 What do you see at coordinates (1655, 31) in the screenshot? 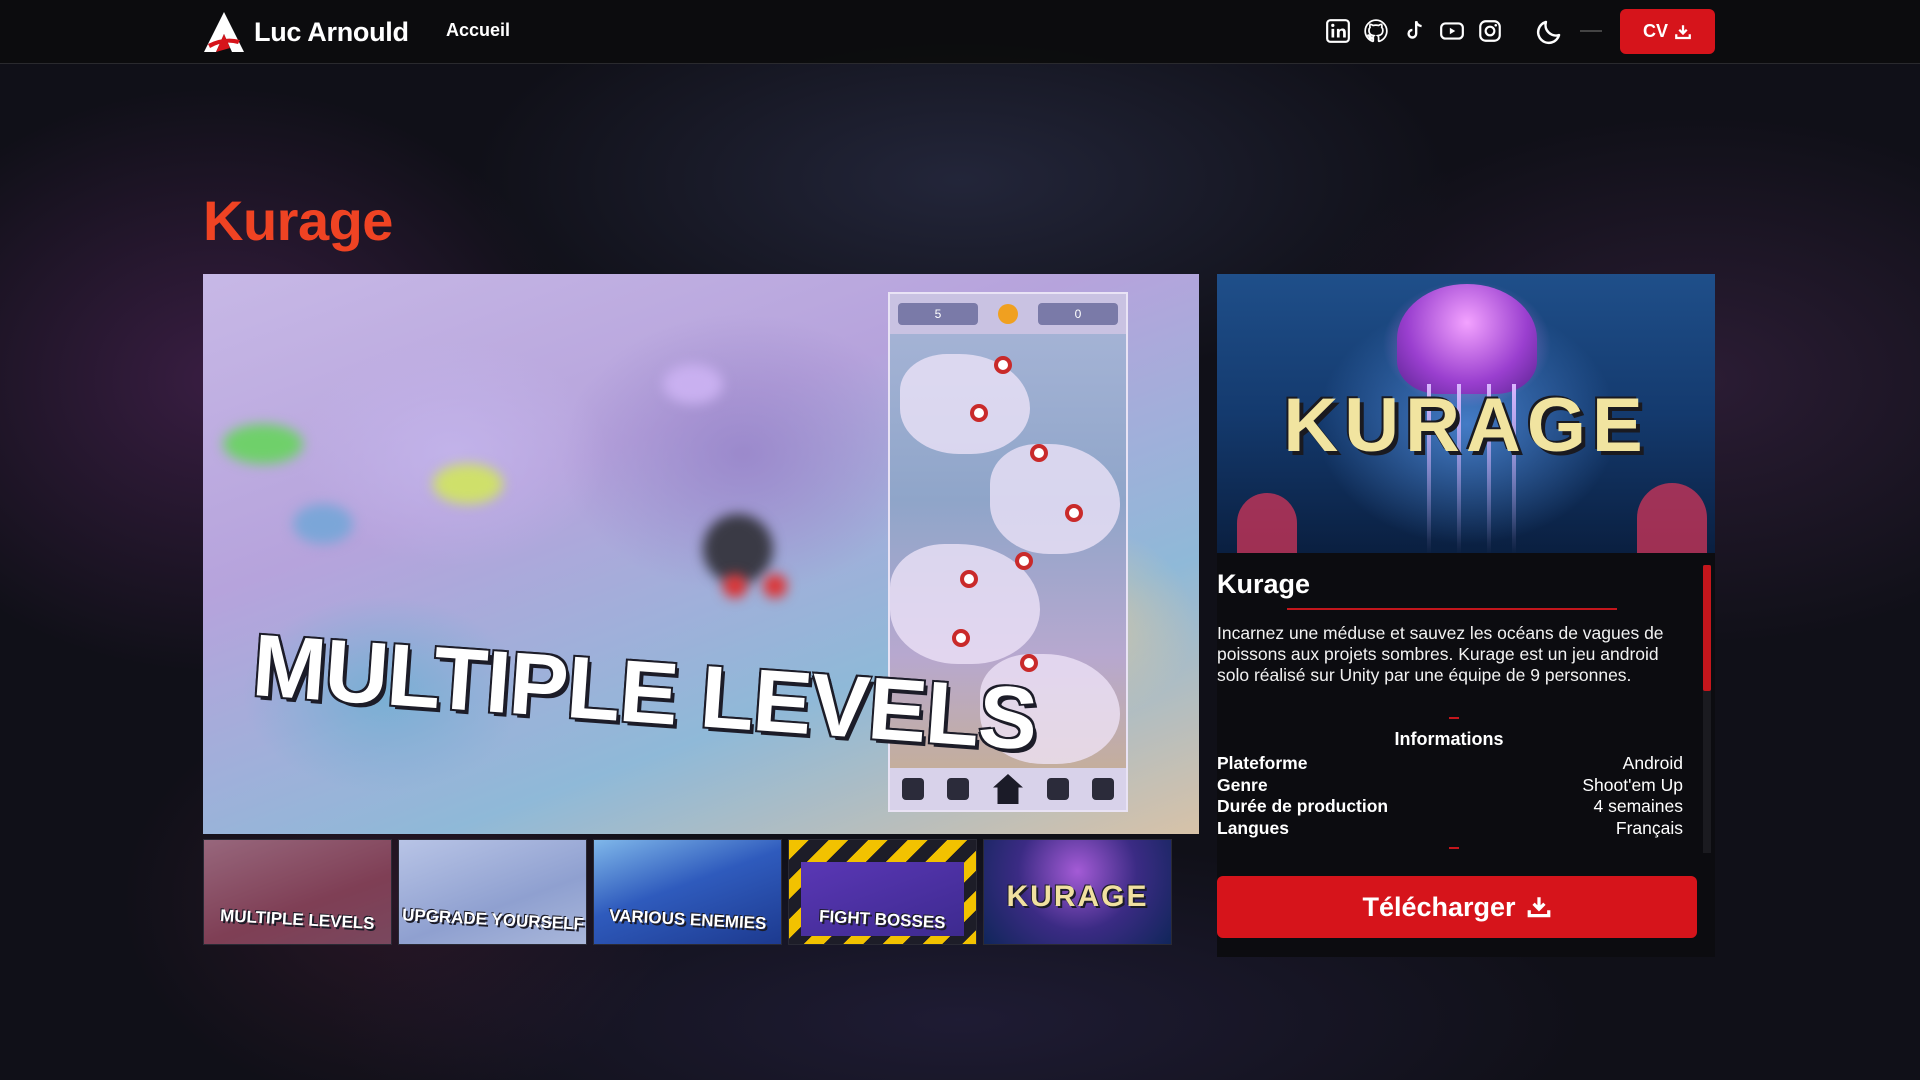
I see `cv-label: CV` at bounding box center [1655, 31].